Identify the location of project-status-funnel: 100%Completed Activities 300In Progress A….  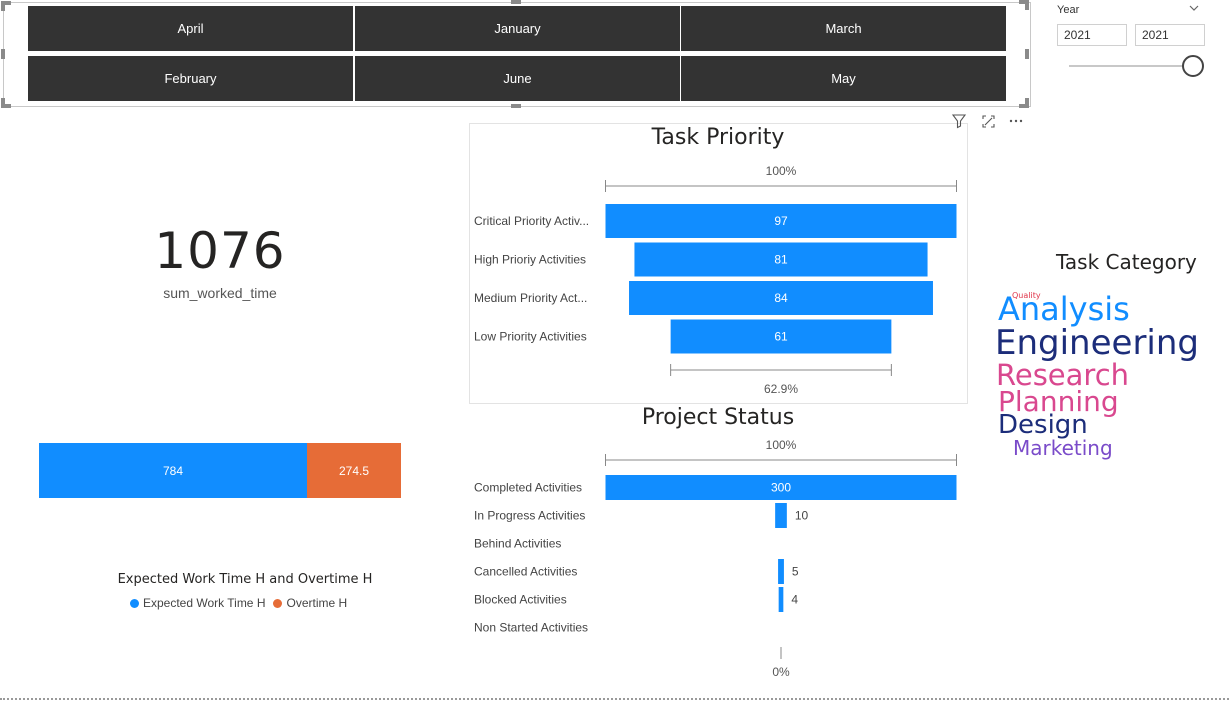
(715, 558).